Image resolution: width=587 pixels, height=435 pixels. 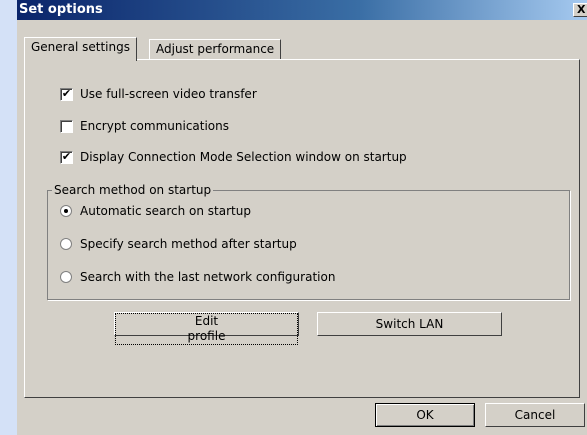 I want to click on edit-profile-button: Edit profile, so click(x=206, y=328).